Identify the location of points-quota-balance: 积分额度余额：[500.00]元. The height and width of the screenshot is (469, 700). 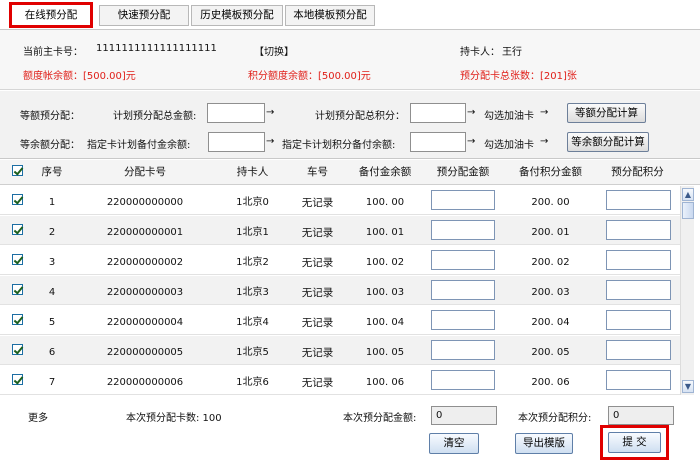
(309, 76).